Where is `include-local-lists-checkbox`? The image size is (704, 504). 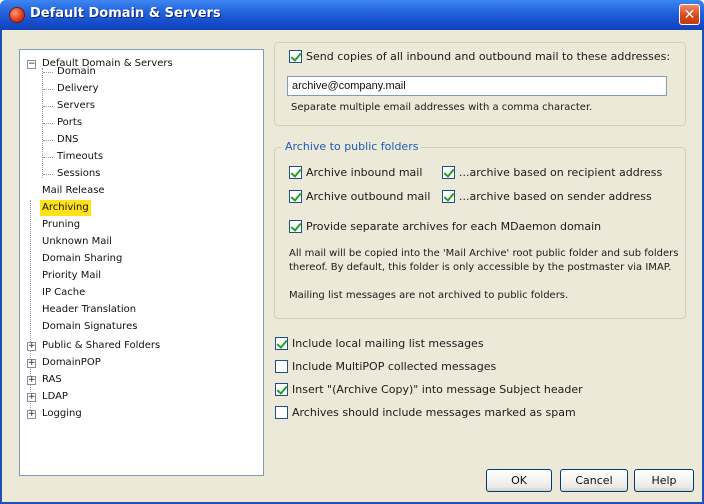
include-local-lists-checkbox is located at coordinates (281, 343).